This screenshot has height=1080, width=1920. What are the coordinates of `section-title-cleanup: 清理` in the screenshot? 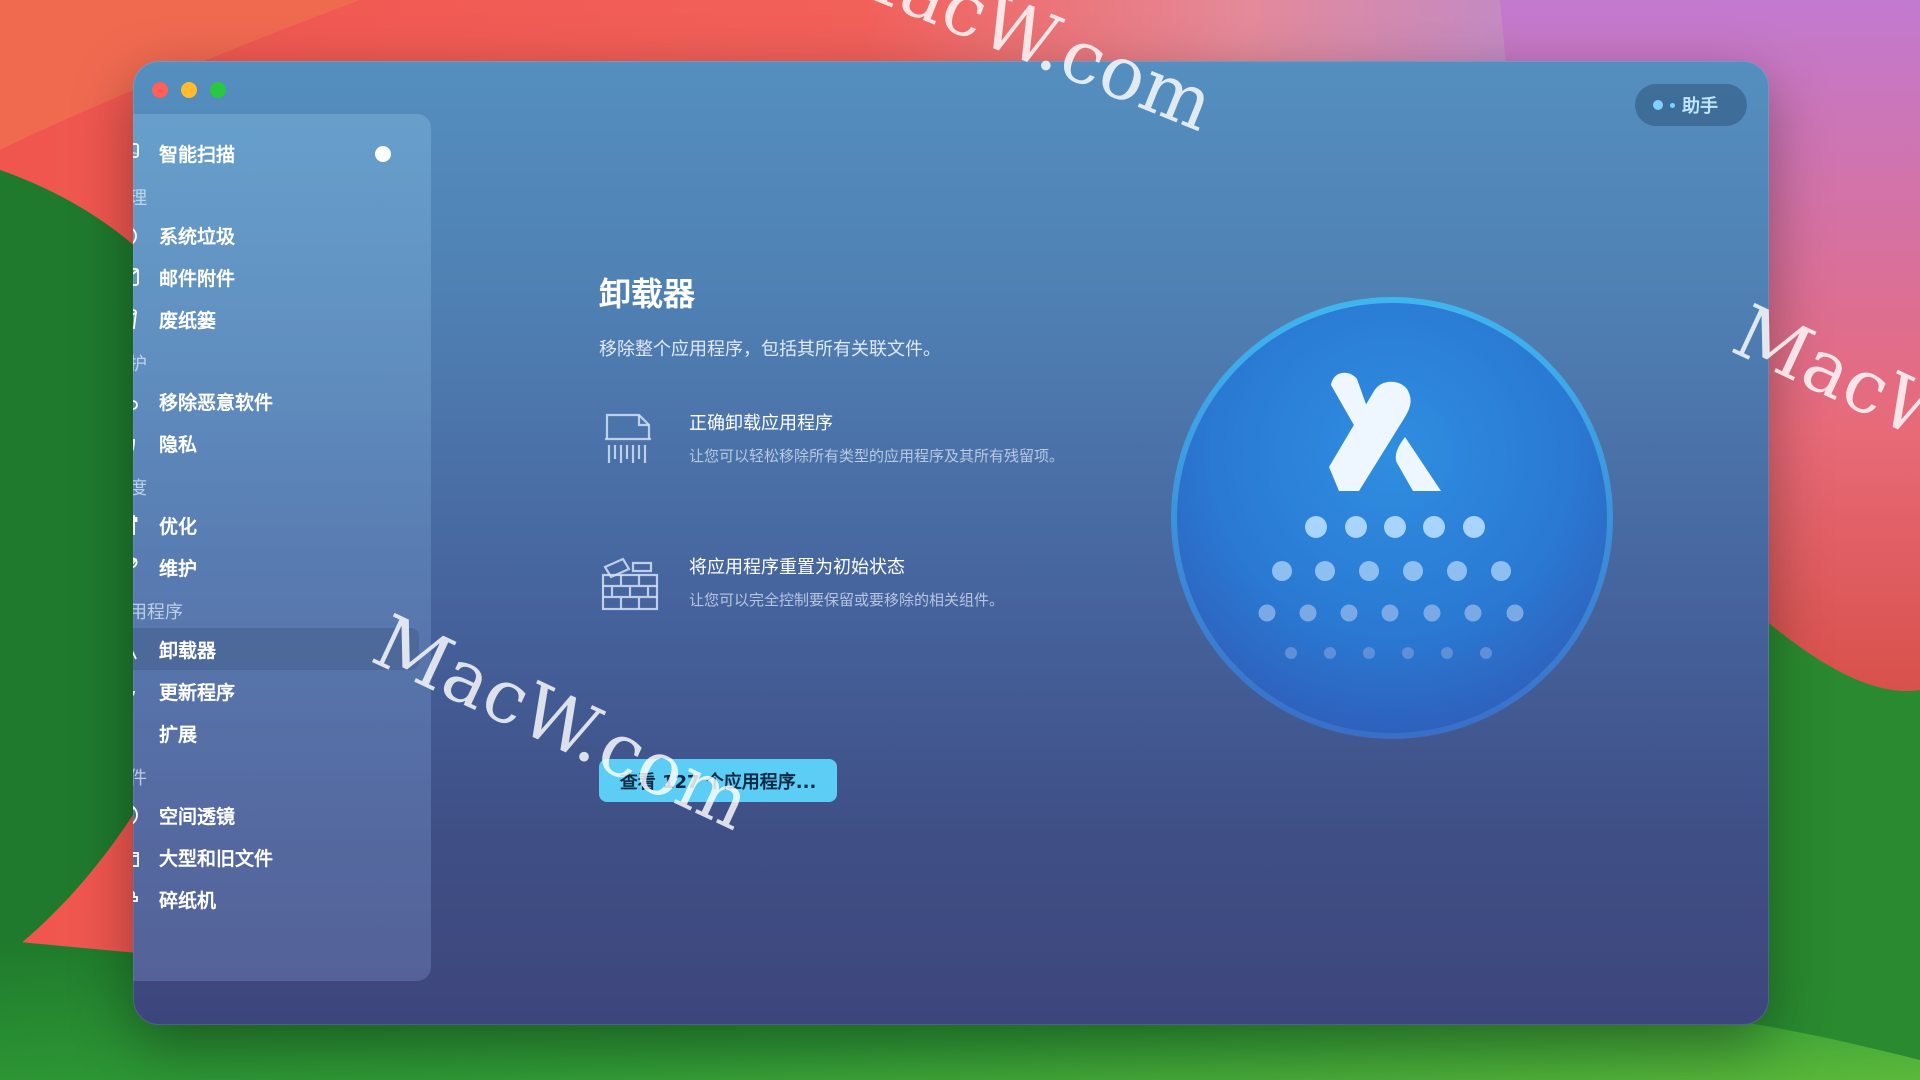 It's located at (140, 198).